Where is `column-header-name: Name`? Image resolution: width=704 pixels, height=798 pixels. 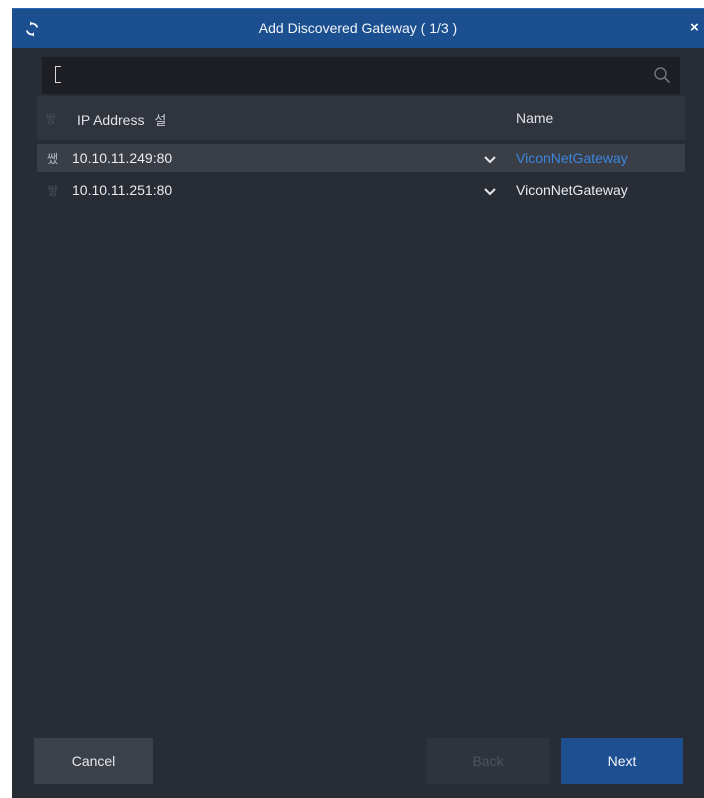 column-header-name: Name is located at coordinates (534, 118).